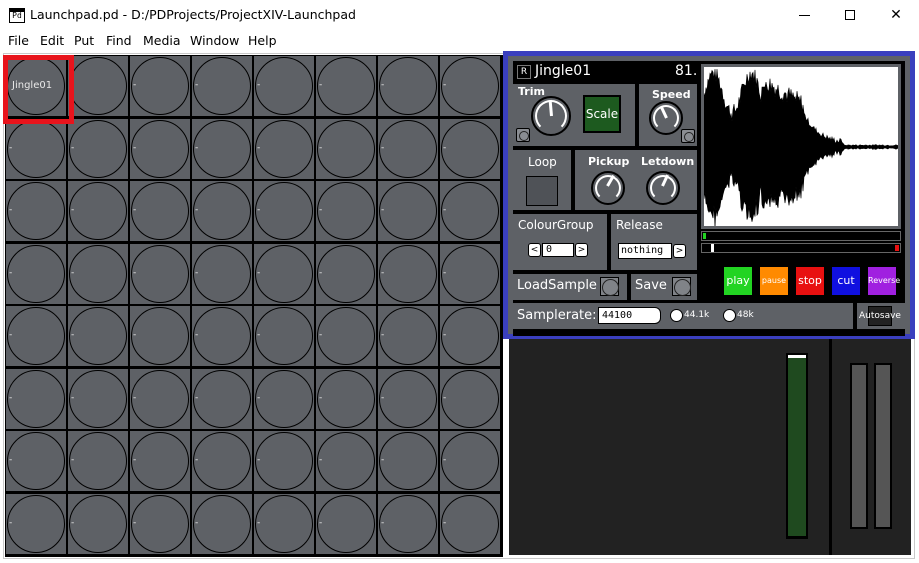 Image resolution: width=919 pixels, height=563 pixels. Describe the element at coordinates (801, 248) in the screenshot. I see `position-bar` at that location.